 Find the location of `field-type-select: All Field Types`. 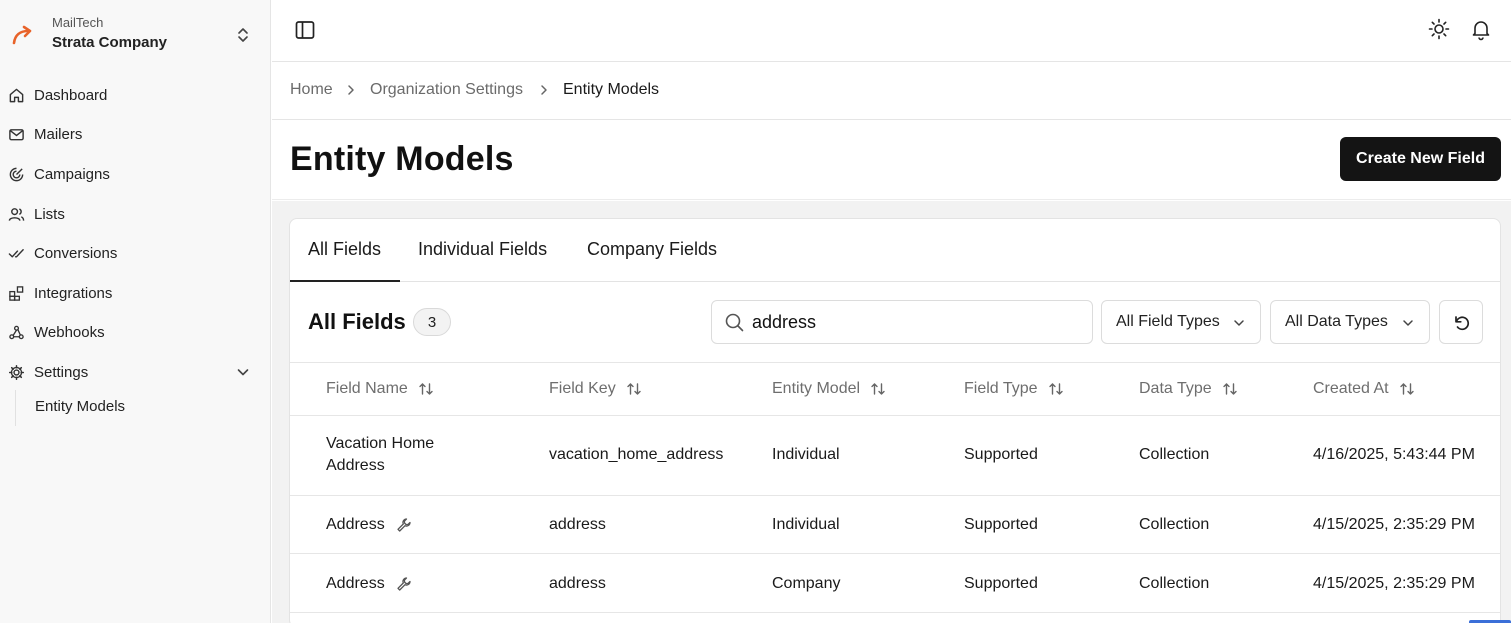

field-type-select: All Field Types is located at coordinates (1181, 322).